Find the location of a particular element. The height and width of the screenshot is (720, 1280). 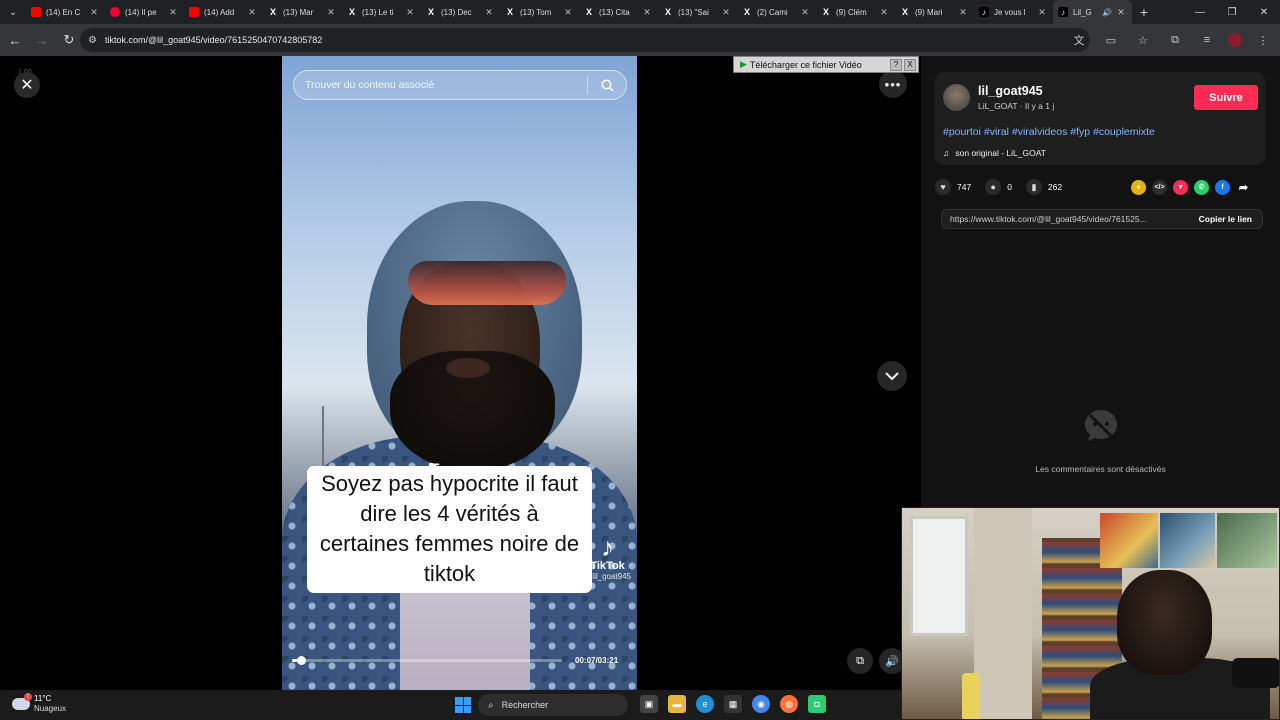

tab-title: (14) Add is located at coordinates (225, 12).